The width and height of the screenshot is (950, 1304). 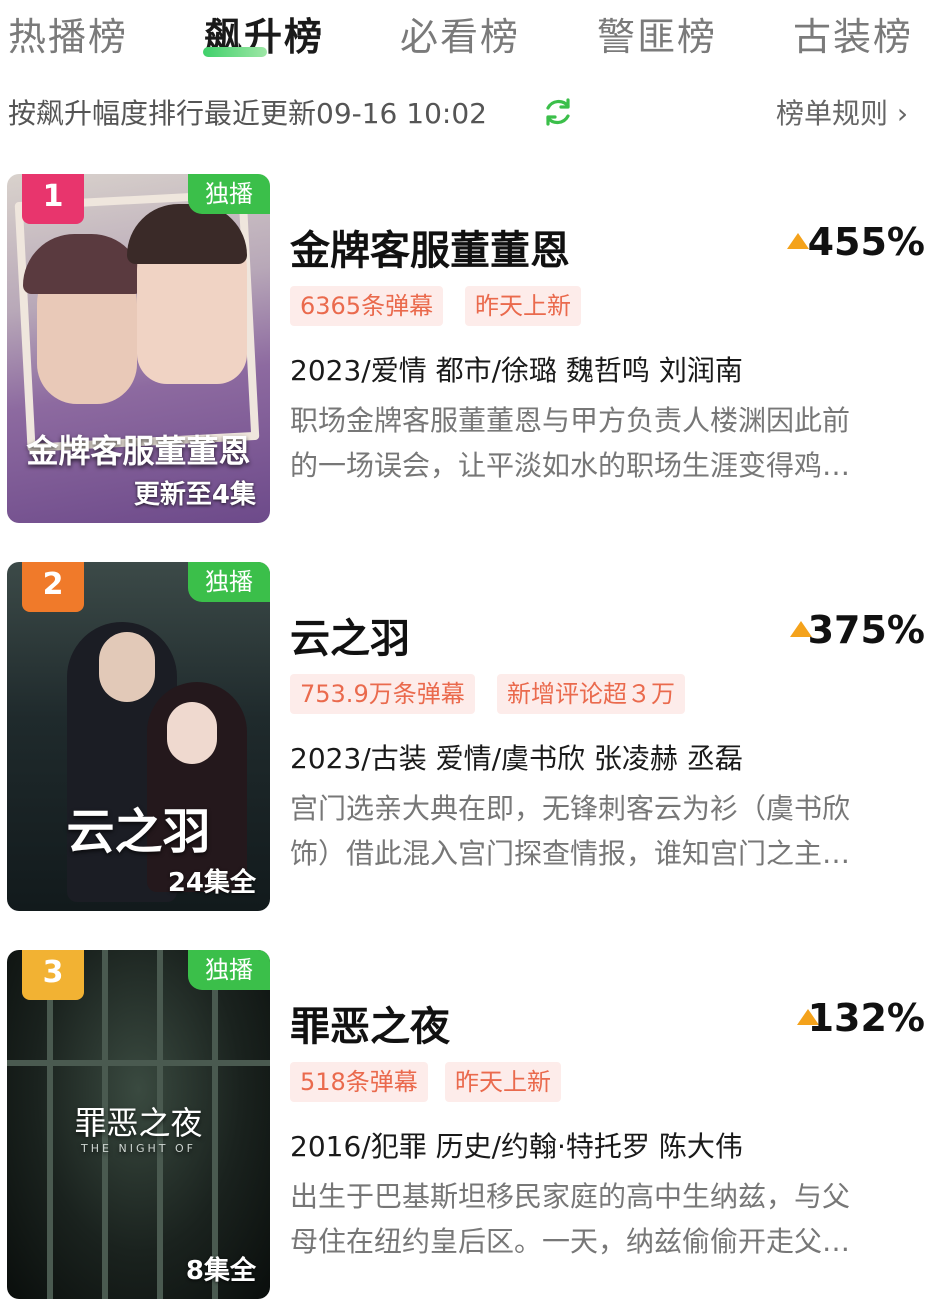 I want to click on tab-crime: 警匪榜, so click(x=657, y=33).